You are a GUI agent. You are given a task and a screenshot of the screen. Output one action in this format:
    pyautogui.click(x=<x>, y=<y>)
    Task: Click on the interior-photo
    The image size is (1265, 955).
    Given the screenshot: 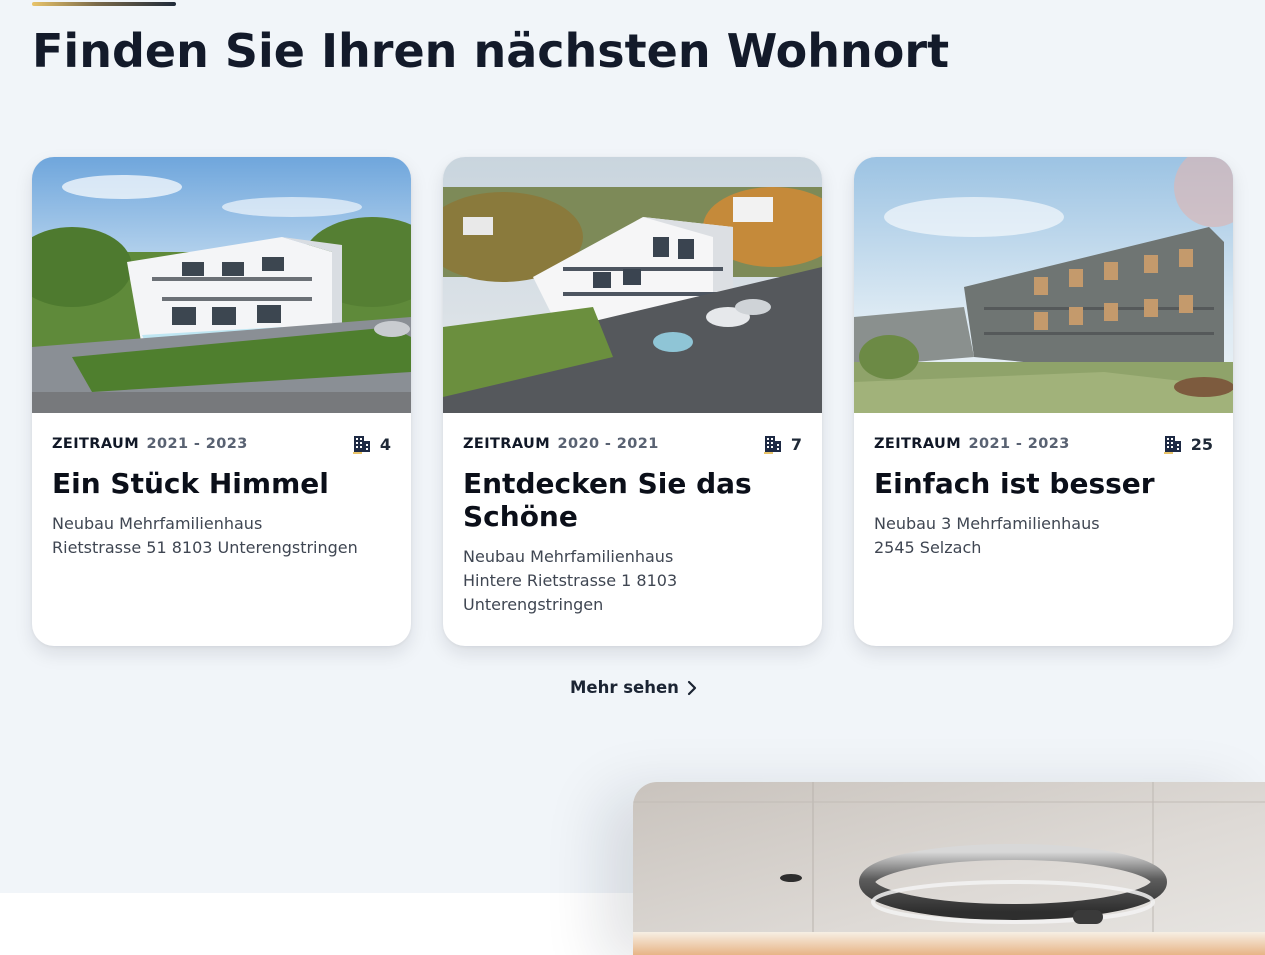 What is the action you would take?
    pyautogui.click(x=949, y=868)
    